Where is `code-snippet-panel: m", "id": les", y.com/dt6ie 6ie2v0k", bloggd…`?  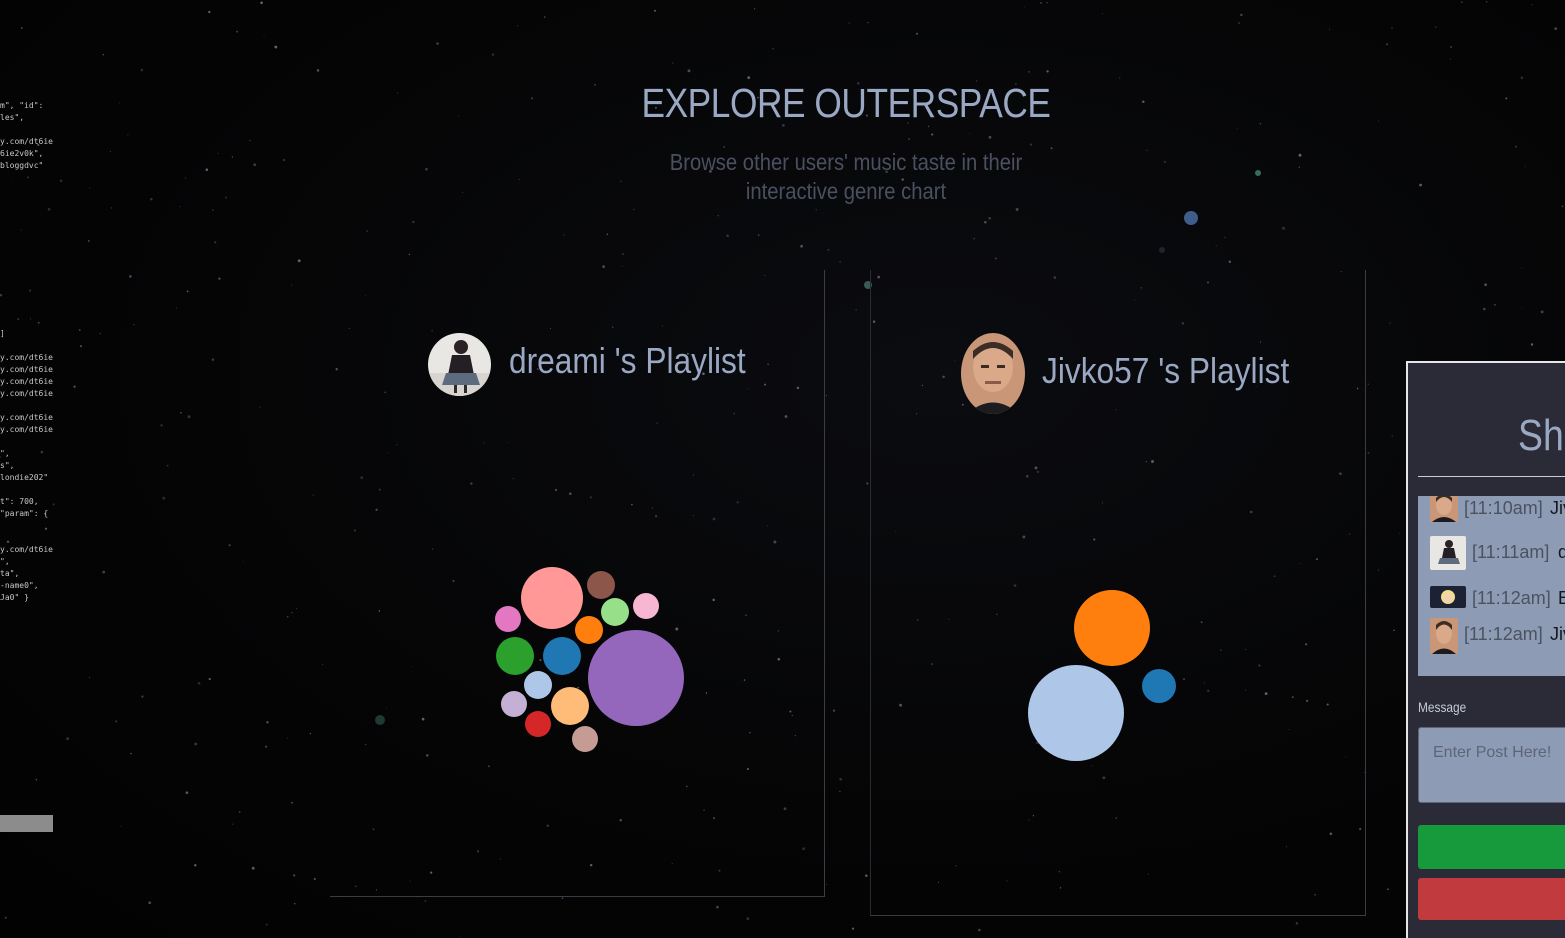
code-snippet-panel: m", "id": les", y.com/dt6ie 6ie2v0k", bloggd… is located at coordinates (30, 360).